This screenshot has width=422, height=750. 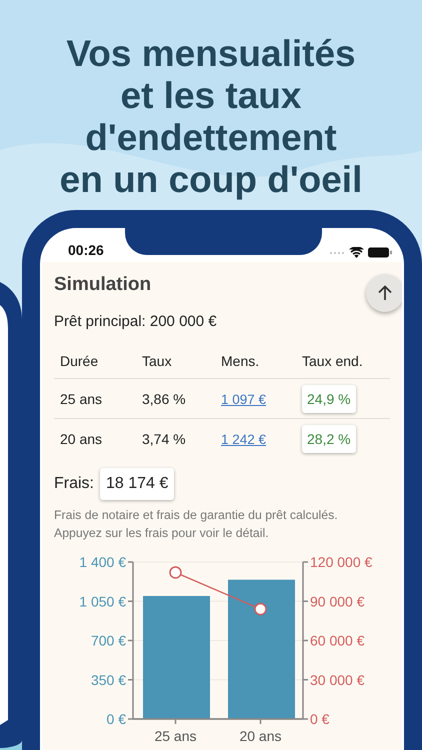 What do you see at coordinates (137, 484) in the screenshot?
I see `fees-button: 18 174 €` at bounding box center [137, 484].